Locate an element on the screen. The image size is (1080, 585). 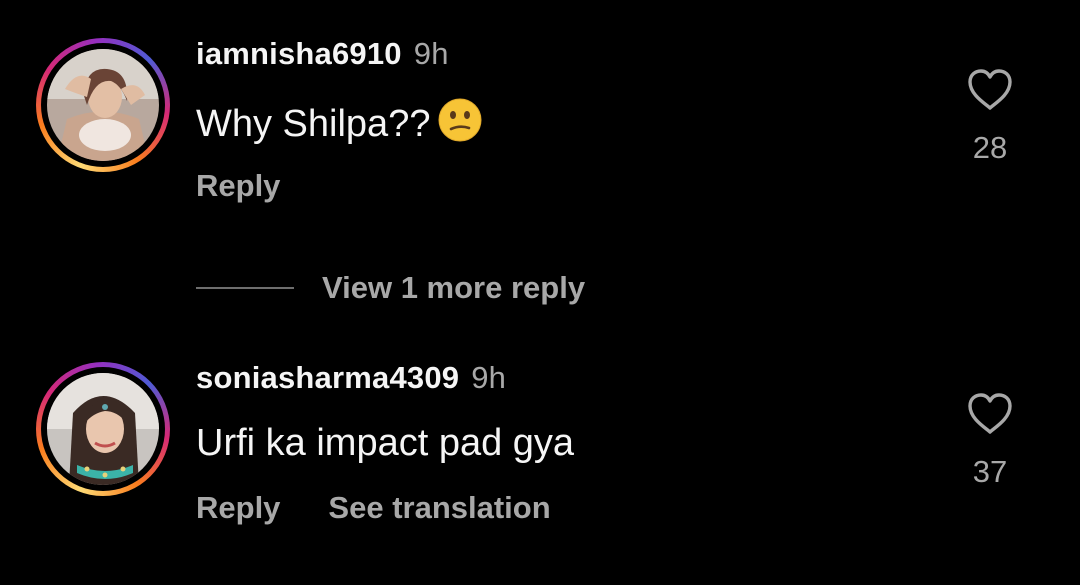
confused-face-icon is located at coordinates (460, 125).